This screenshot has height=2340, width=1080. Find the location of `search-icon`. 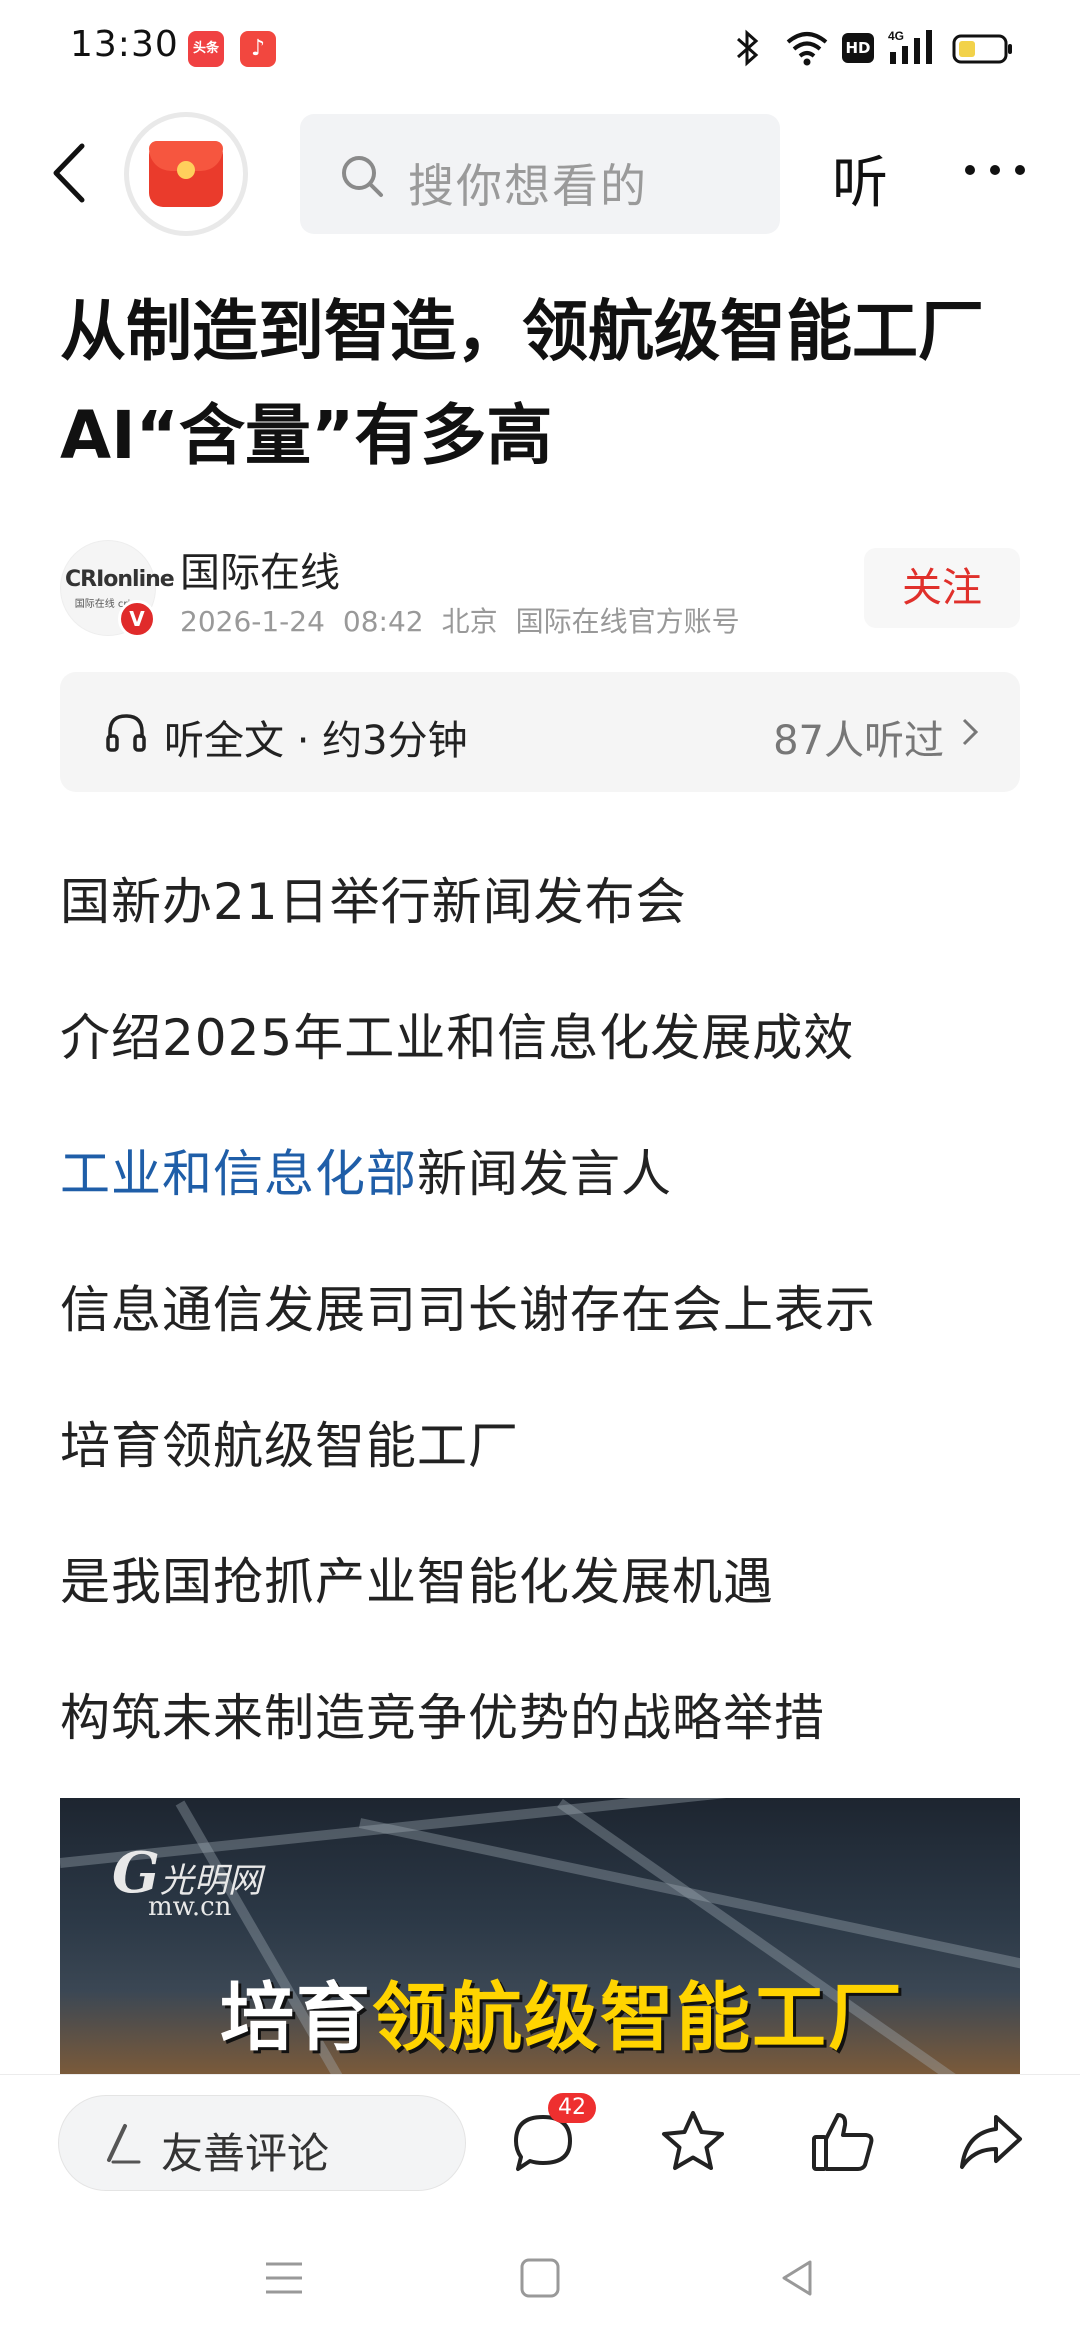

search-icon is located at coordinates (362, 176).